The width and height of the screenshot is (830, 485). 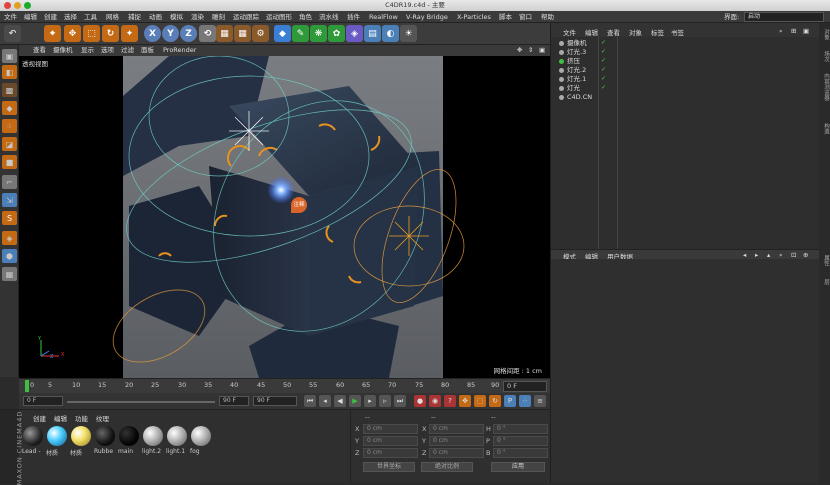 What do you see at coordinates (176, 17) in the screenshot?
I see `menu-simulate: 模拟` at bounding box center [176, 17].